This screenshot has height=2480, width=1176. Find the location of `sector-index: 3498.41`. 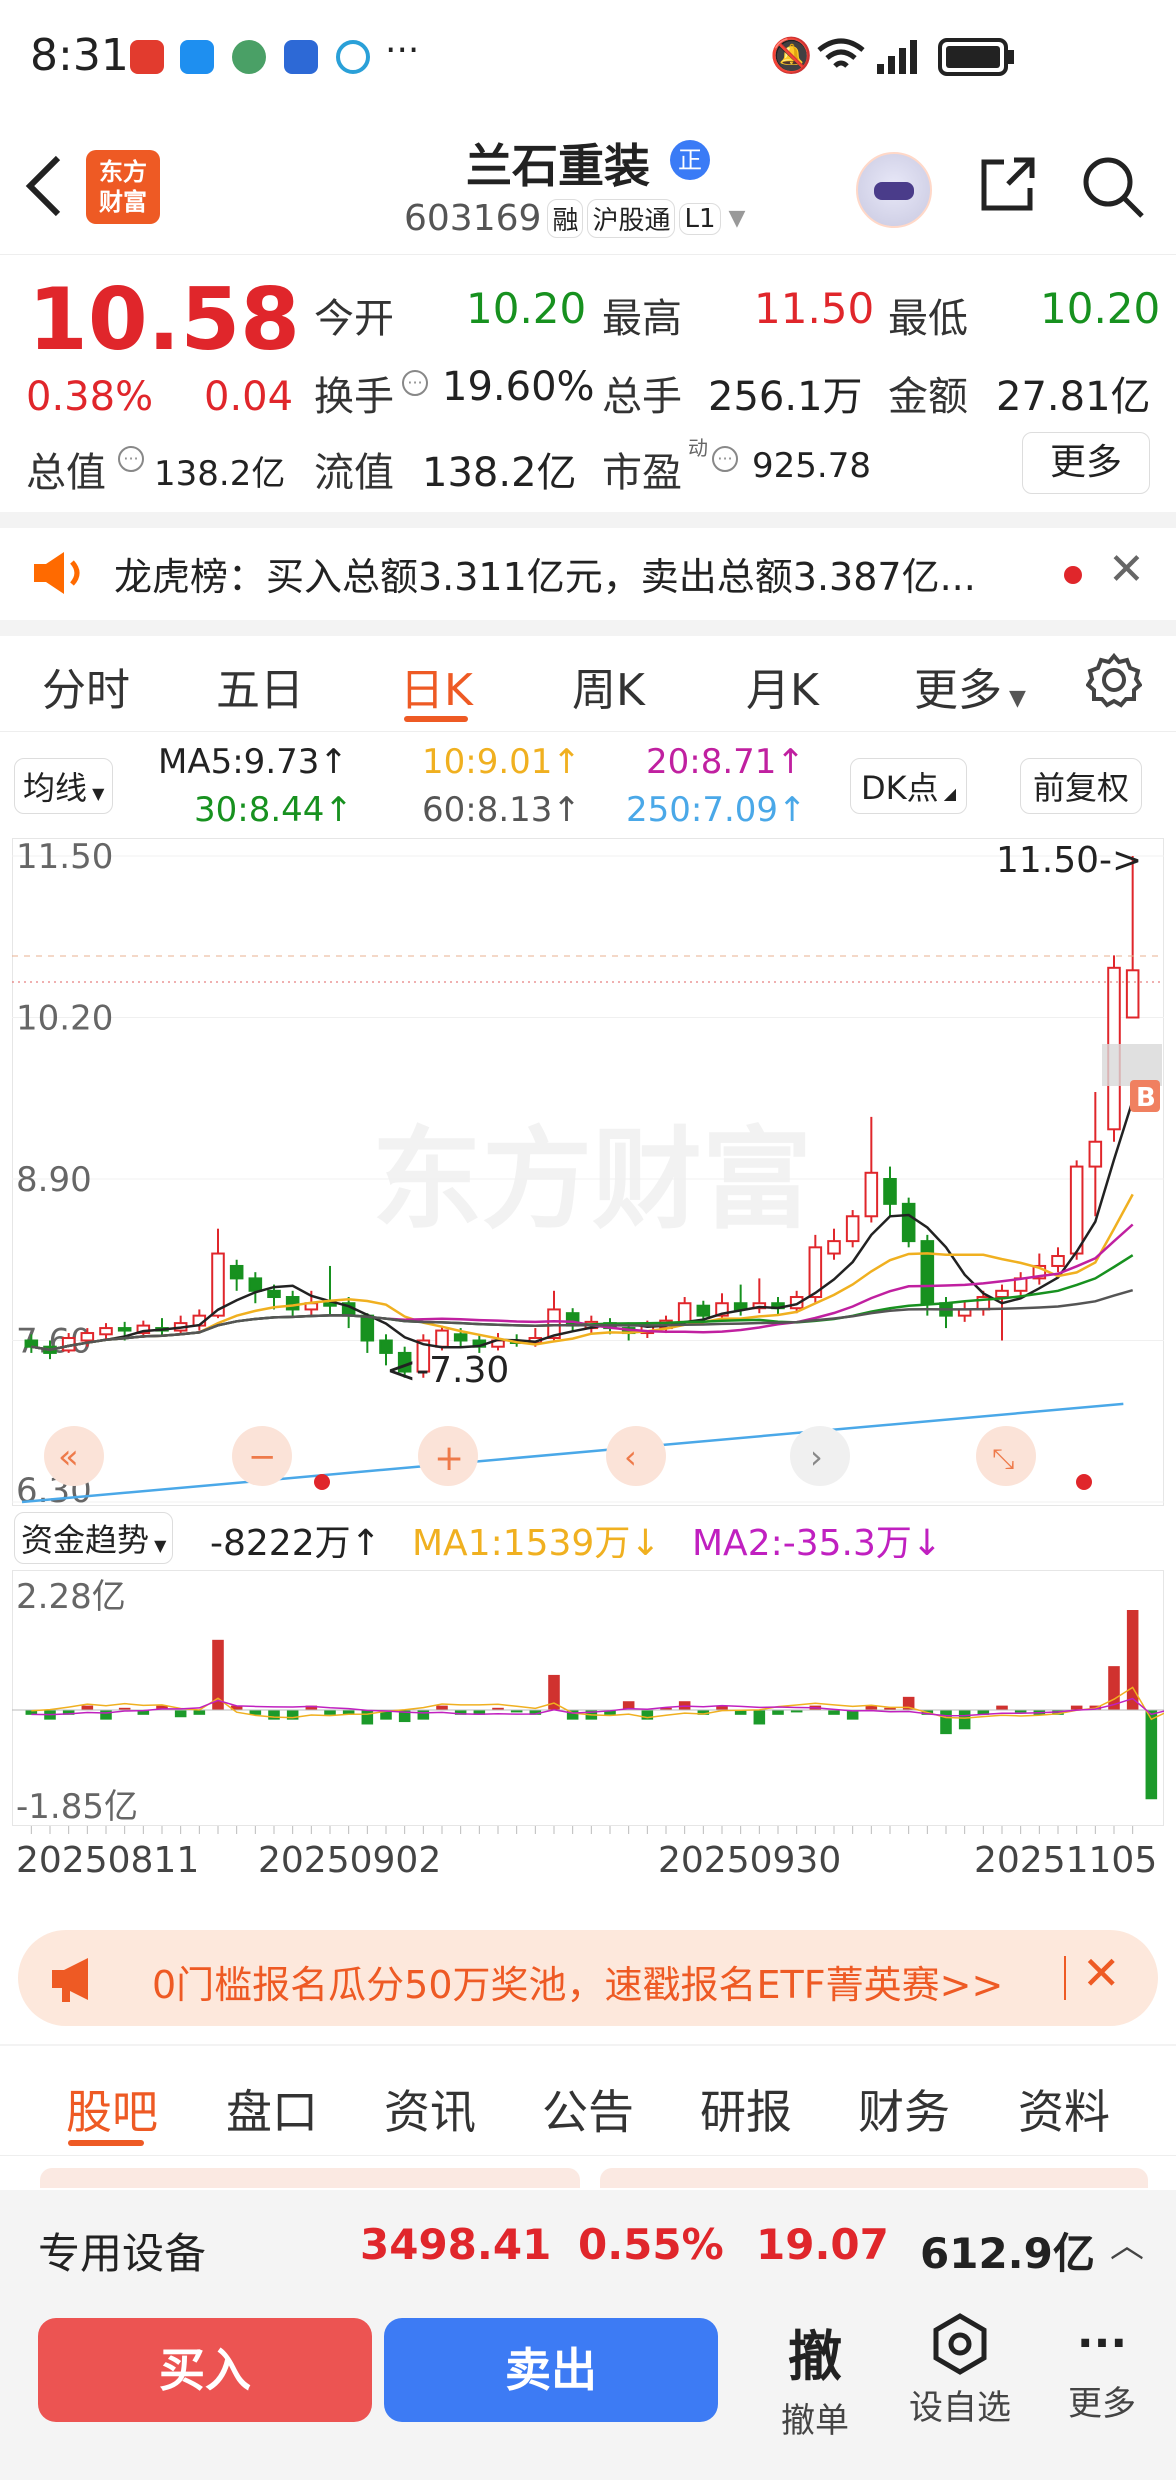

sector-index: 3498.41 is located at coordinates (456, 2244).